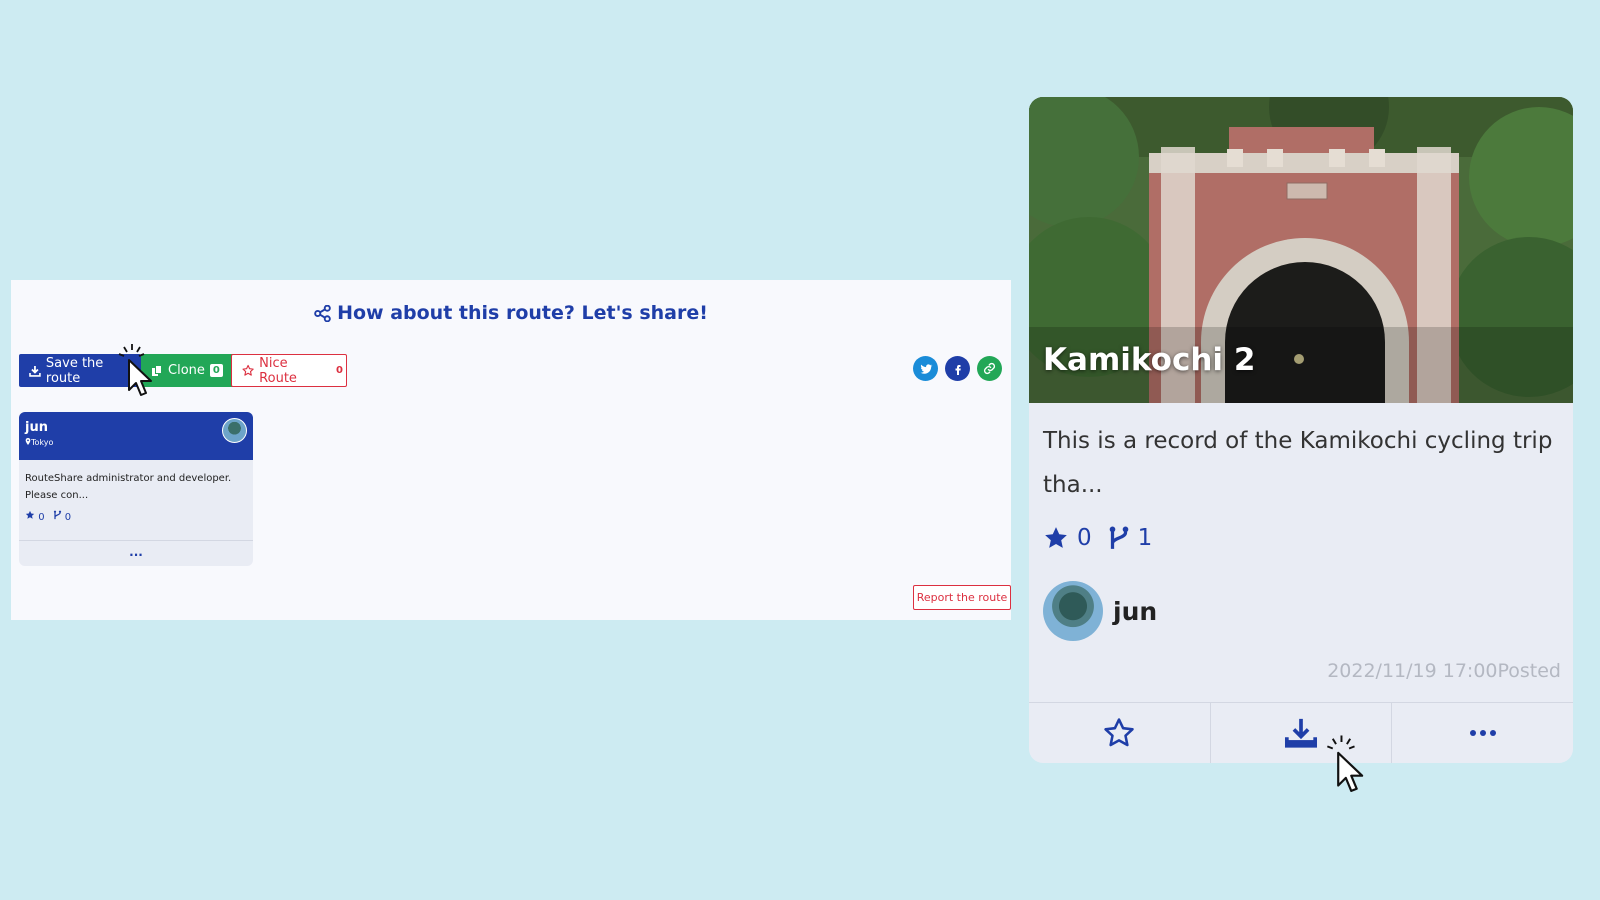  What do you see at coordinates (136, 442) in the screenshot?
I see `user-card-location: Tokyo` at bounding box center [136, 442].